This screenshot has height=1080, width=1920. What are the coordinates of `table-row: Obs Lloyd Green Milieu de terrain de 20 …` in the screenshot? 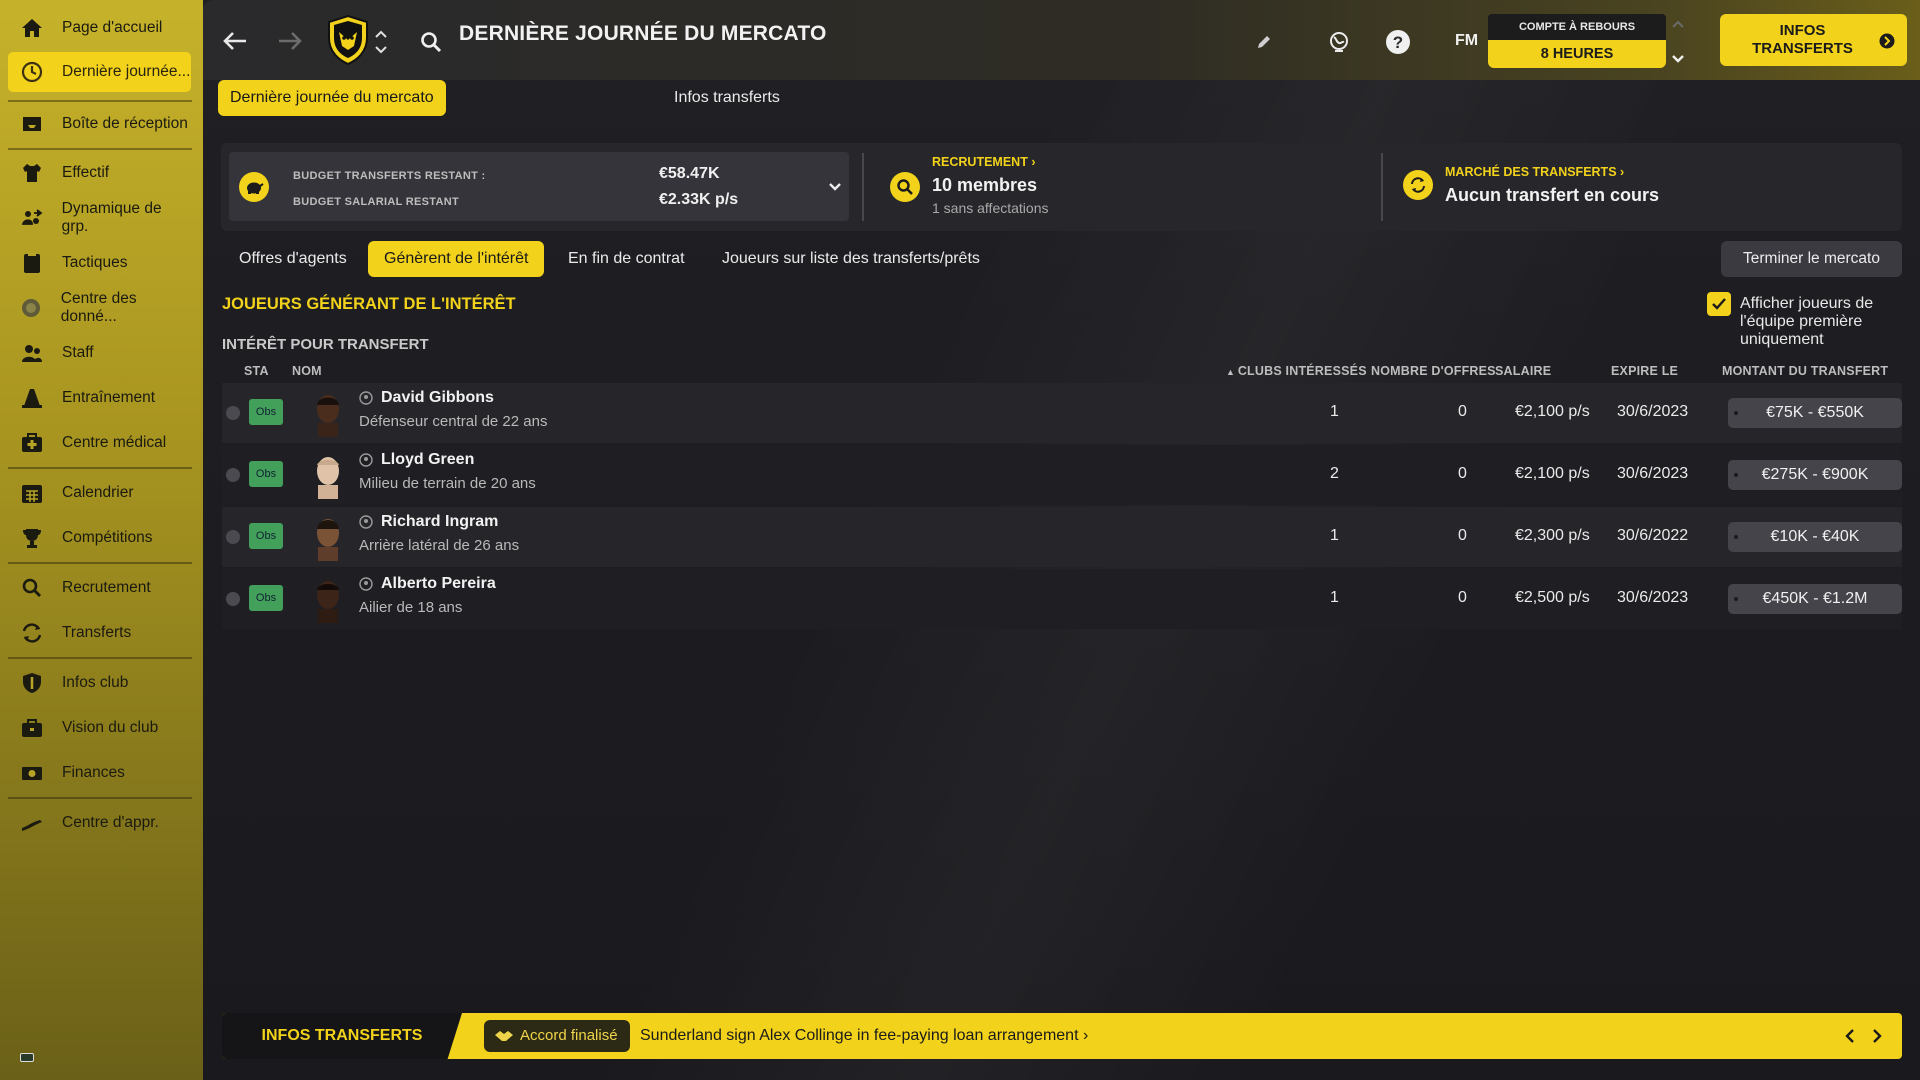 It's located at (1062, 475).